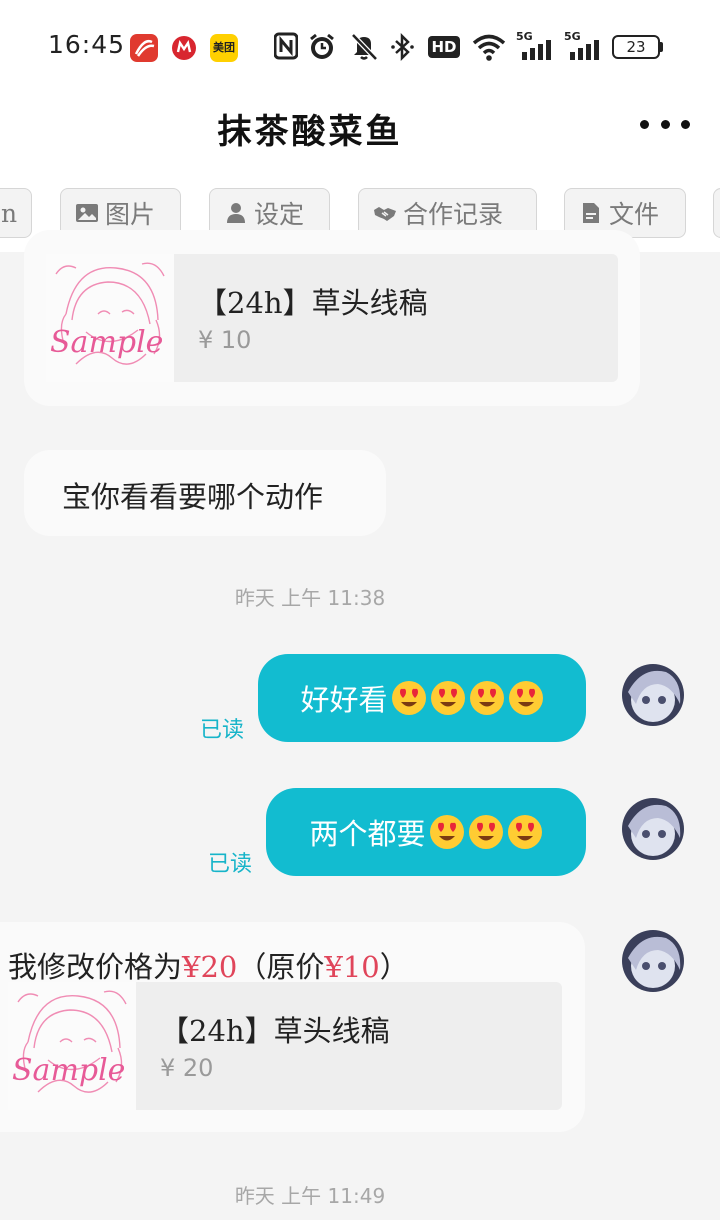  Describe the element at coordinates (636, 47) in the screenshot. I see `battery-indicator: 23` at that location.